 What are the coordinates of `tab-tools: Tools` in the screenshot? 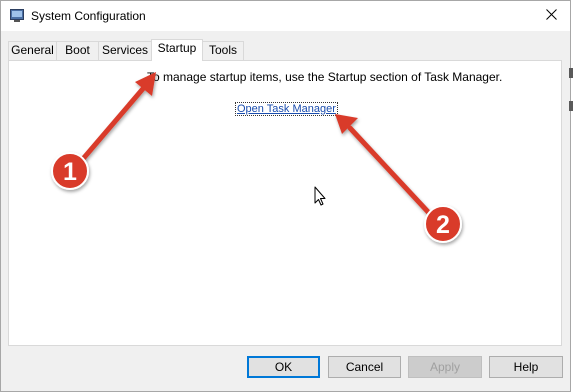 It's located at (223, 50).